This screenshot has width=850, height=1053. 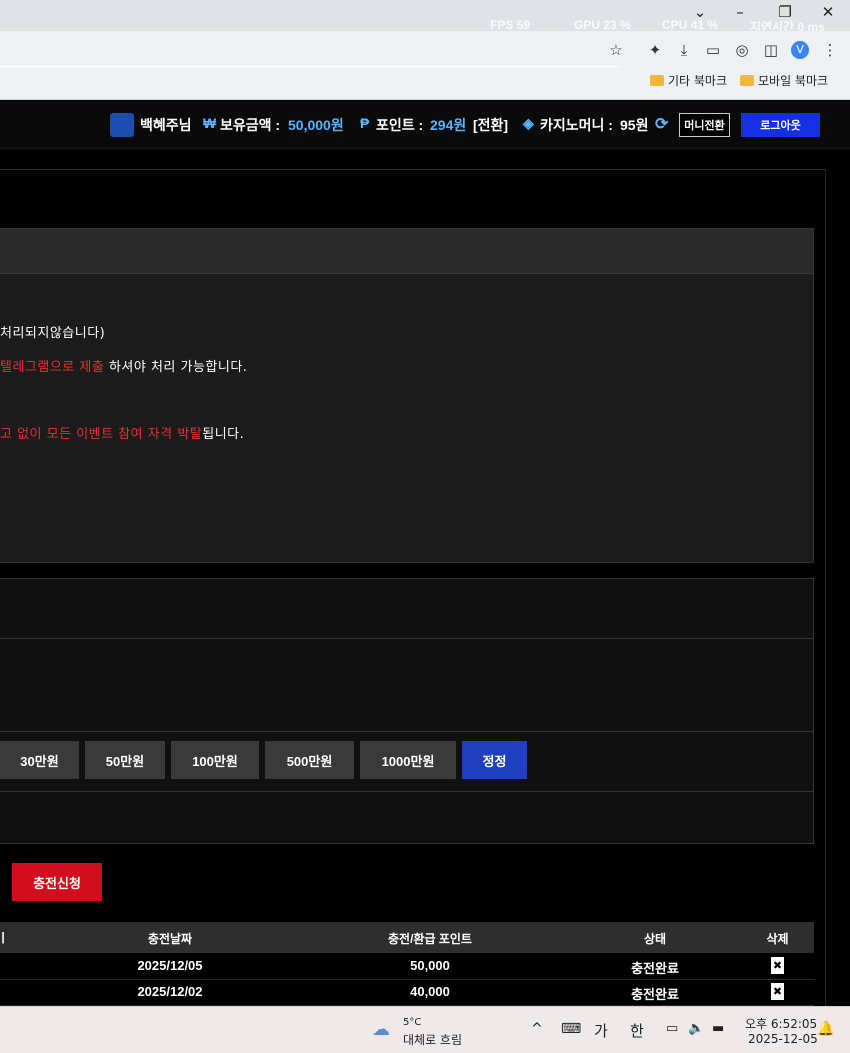 What do you see at coordinates (696, 1028) in the screenshot?
I see `volume-icon: 🔈` at bounding box center [696, 1028].